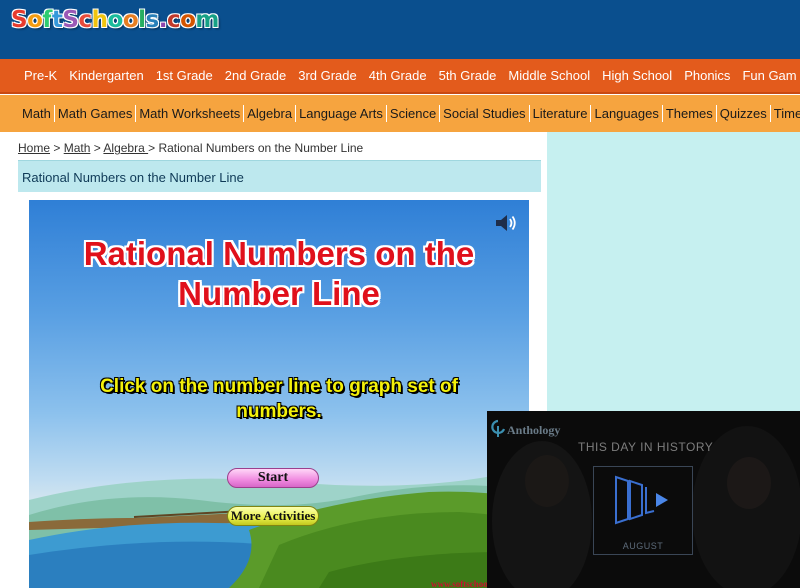 The width and height of the screenshot is (800, 588). Describe the element at coordinates (744, 113) in the screenshot. I see `nav-secondary-item: Quizzes` at that location.